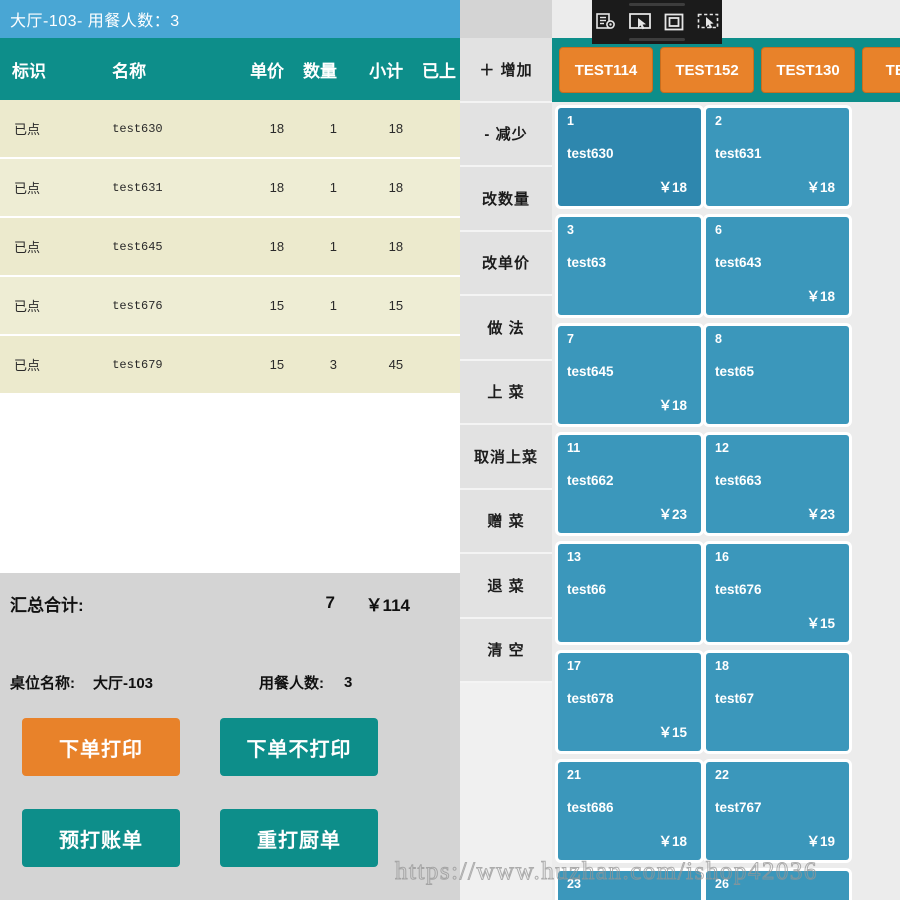  I want to click on window-title-bar: 大厅-103- 用餐人数：3, so click(230, 19).